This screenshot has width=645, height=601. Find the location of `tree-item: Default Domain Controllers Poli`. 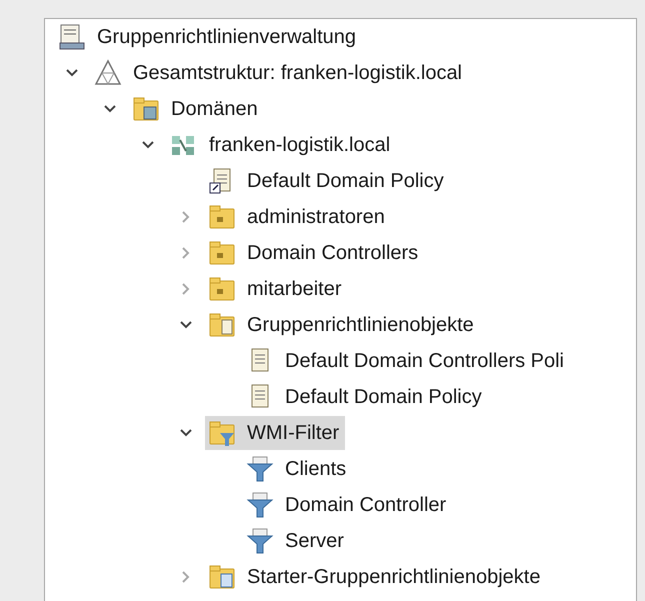

tree-item: Default Domain Controllers Poli is located at coordinates (406, 361).